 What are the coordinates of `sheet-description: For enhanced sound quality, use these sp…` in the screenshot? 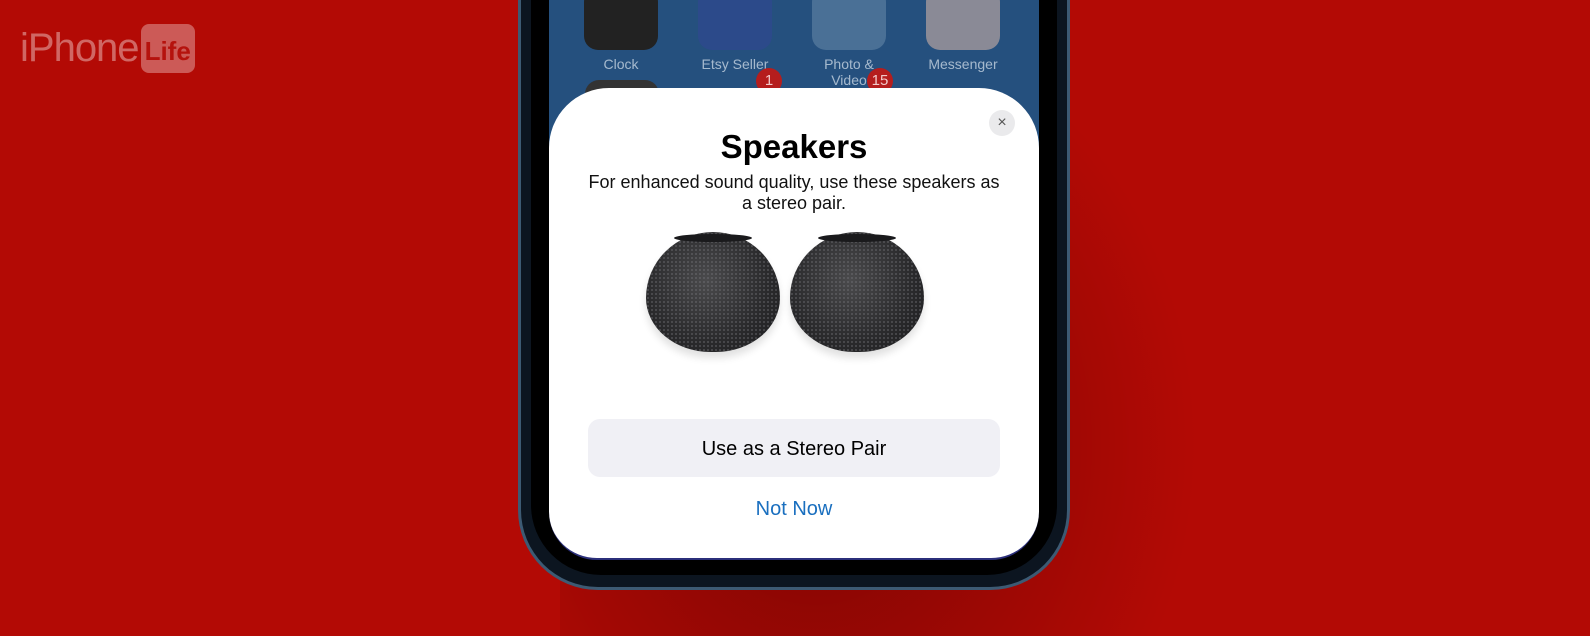 It's located at (794, 192).